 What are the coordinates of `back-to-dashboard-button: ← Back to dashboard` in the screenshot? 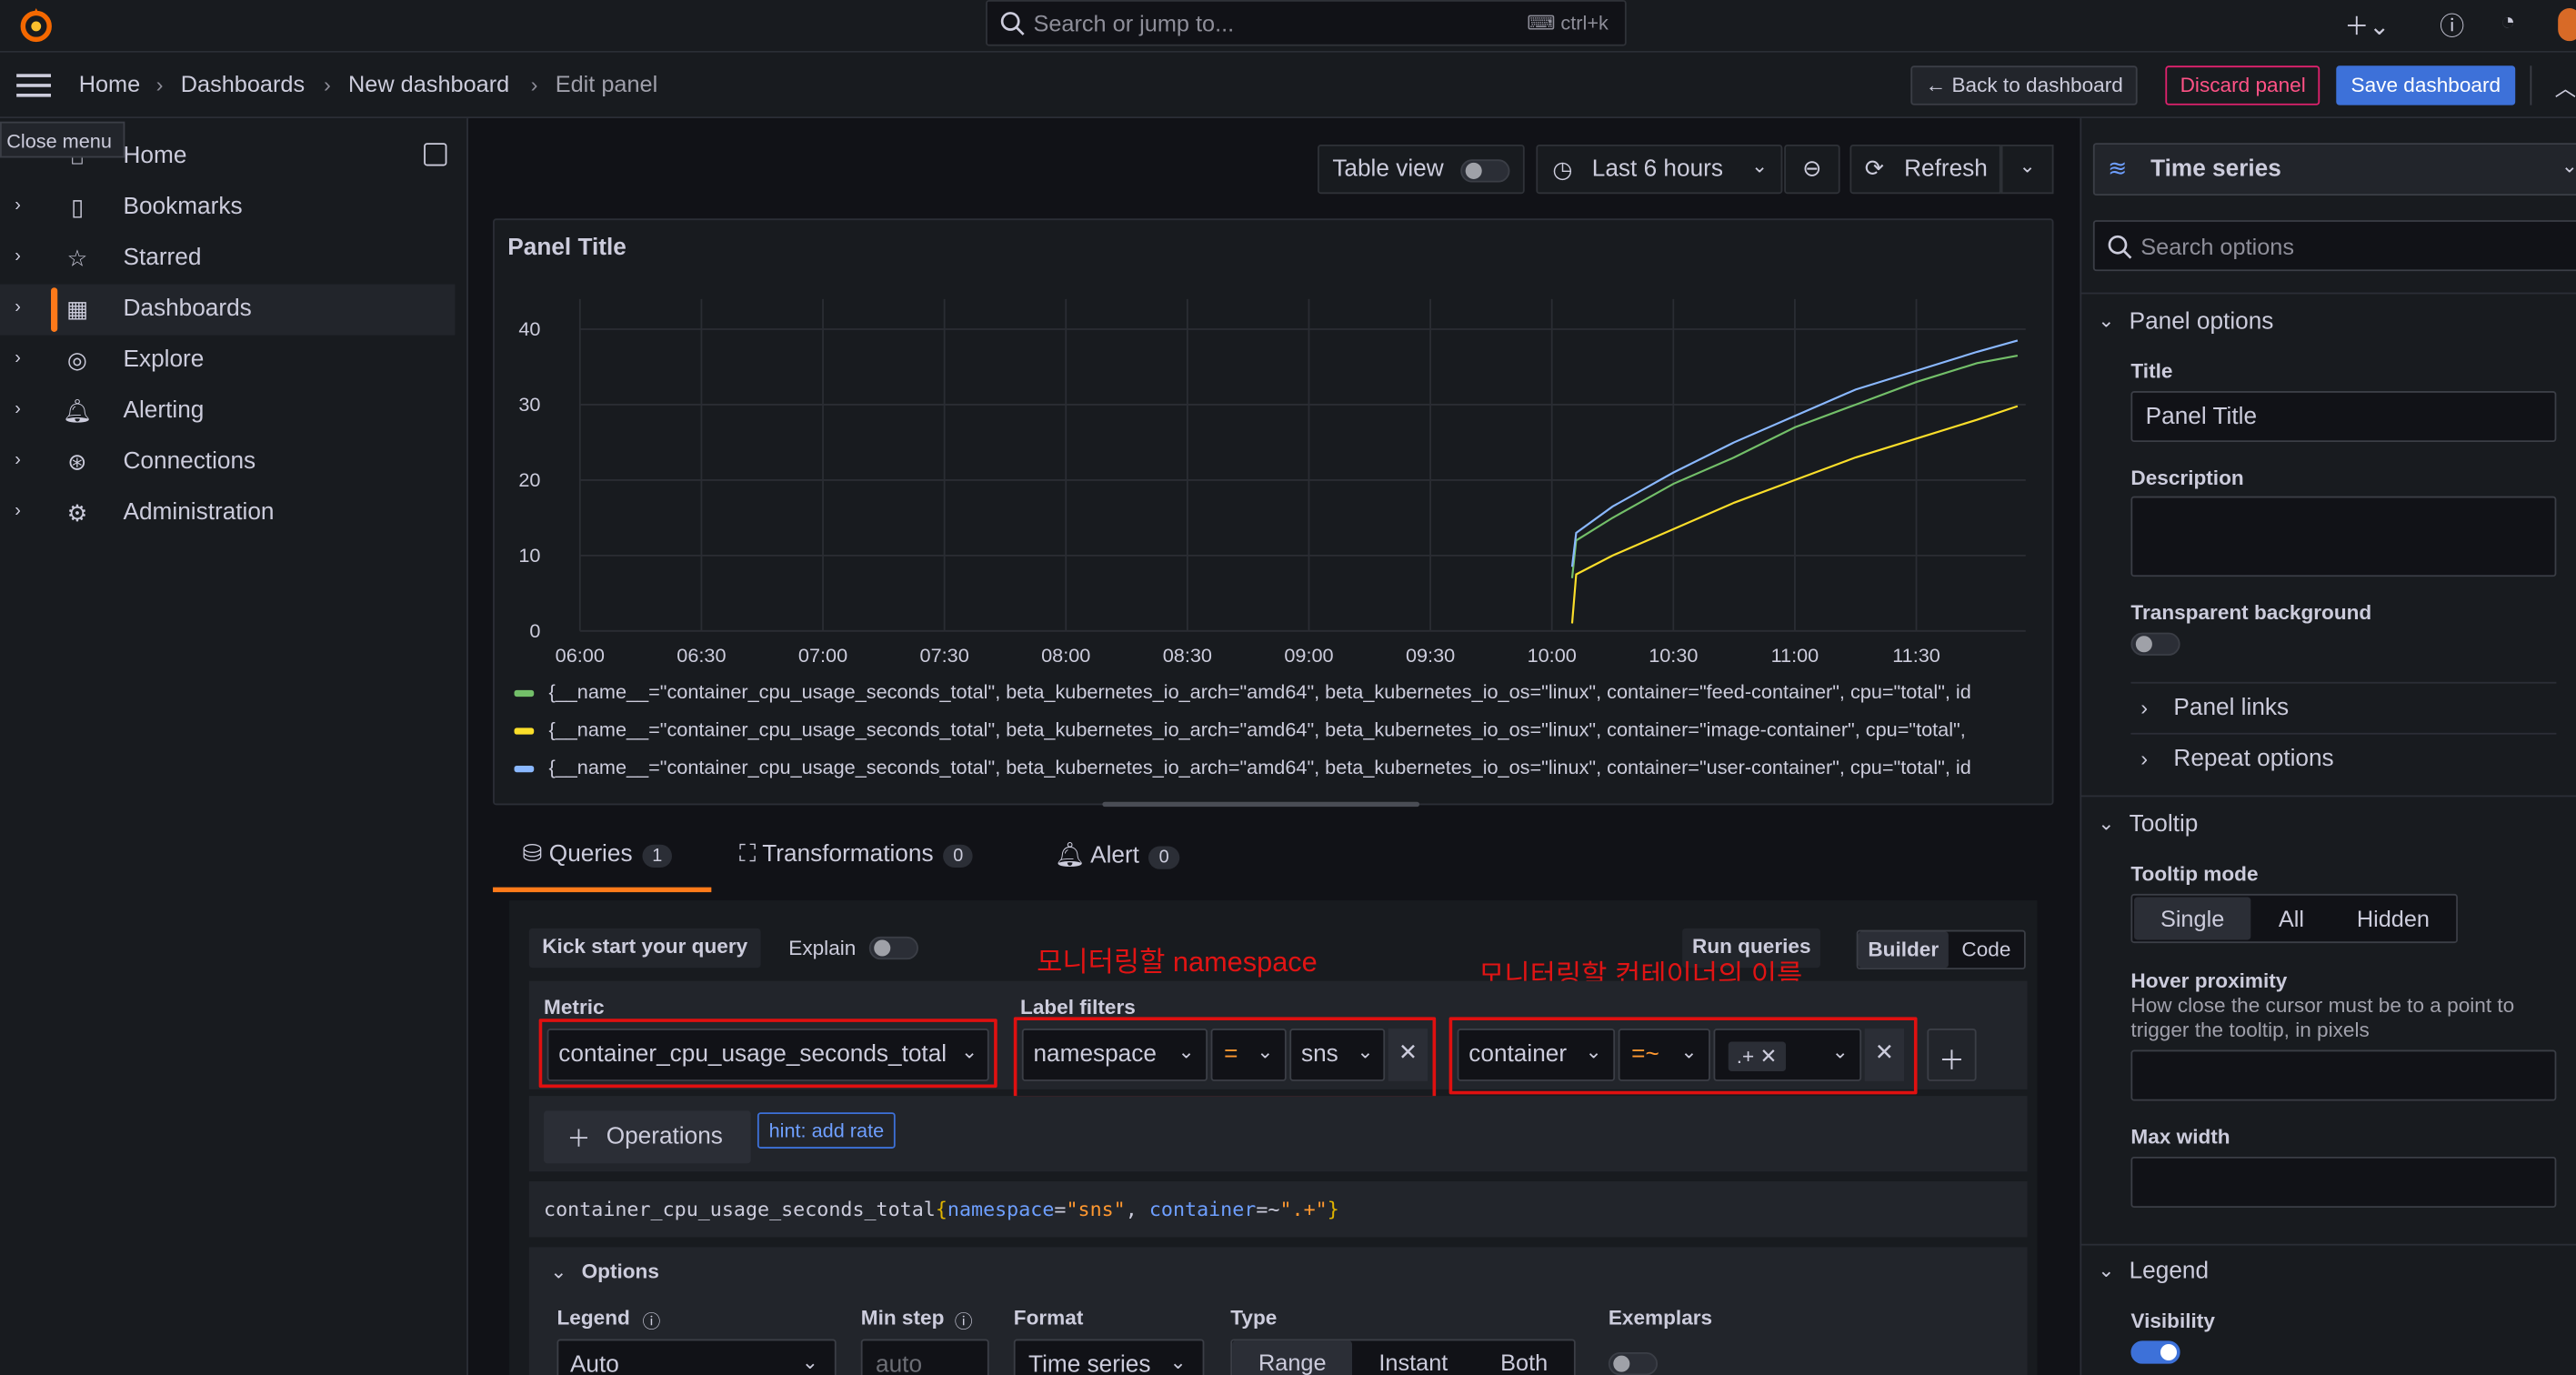 It's located at (2025, 85).